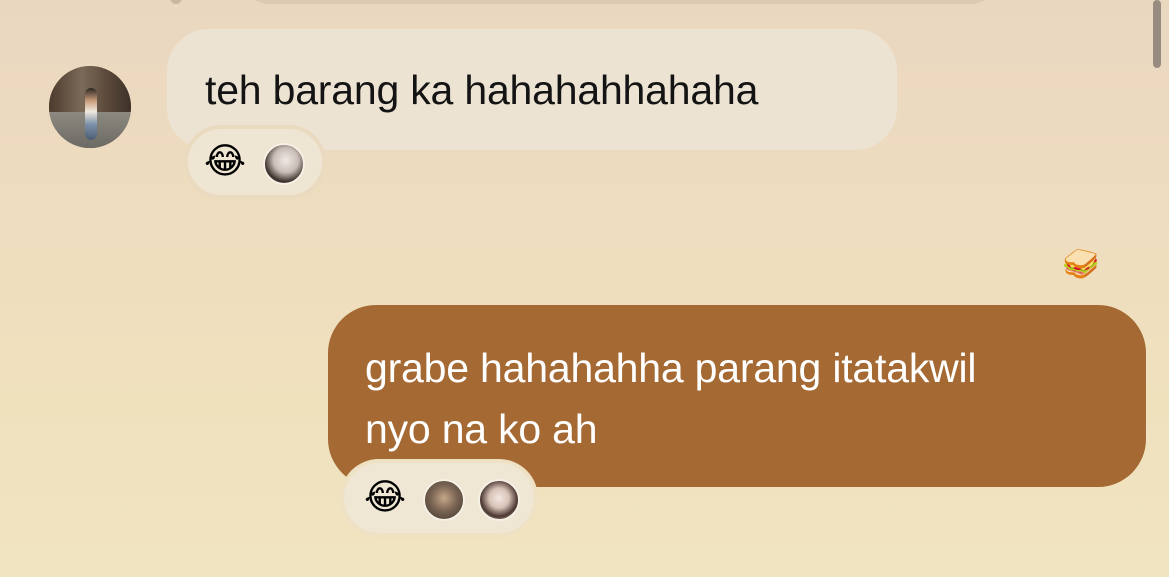 This screenshot has width=1169, height=577. I want to click on scrollbar, so click(1157, 34).